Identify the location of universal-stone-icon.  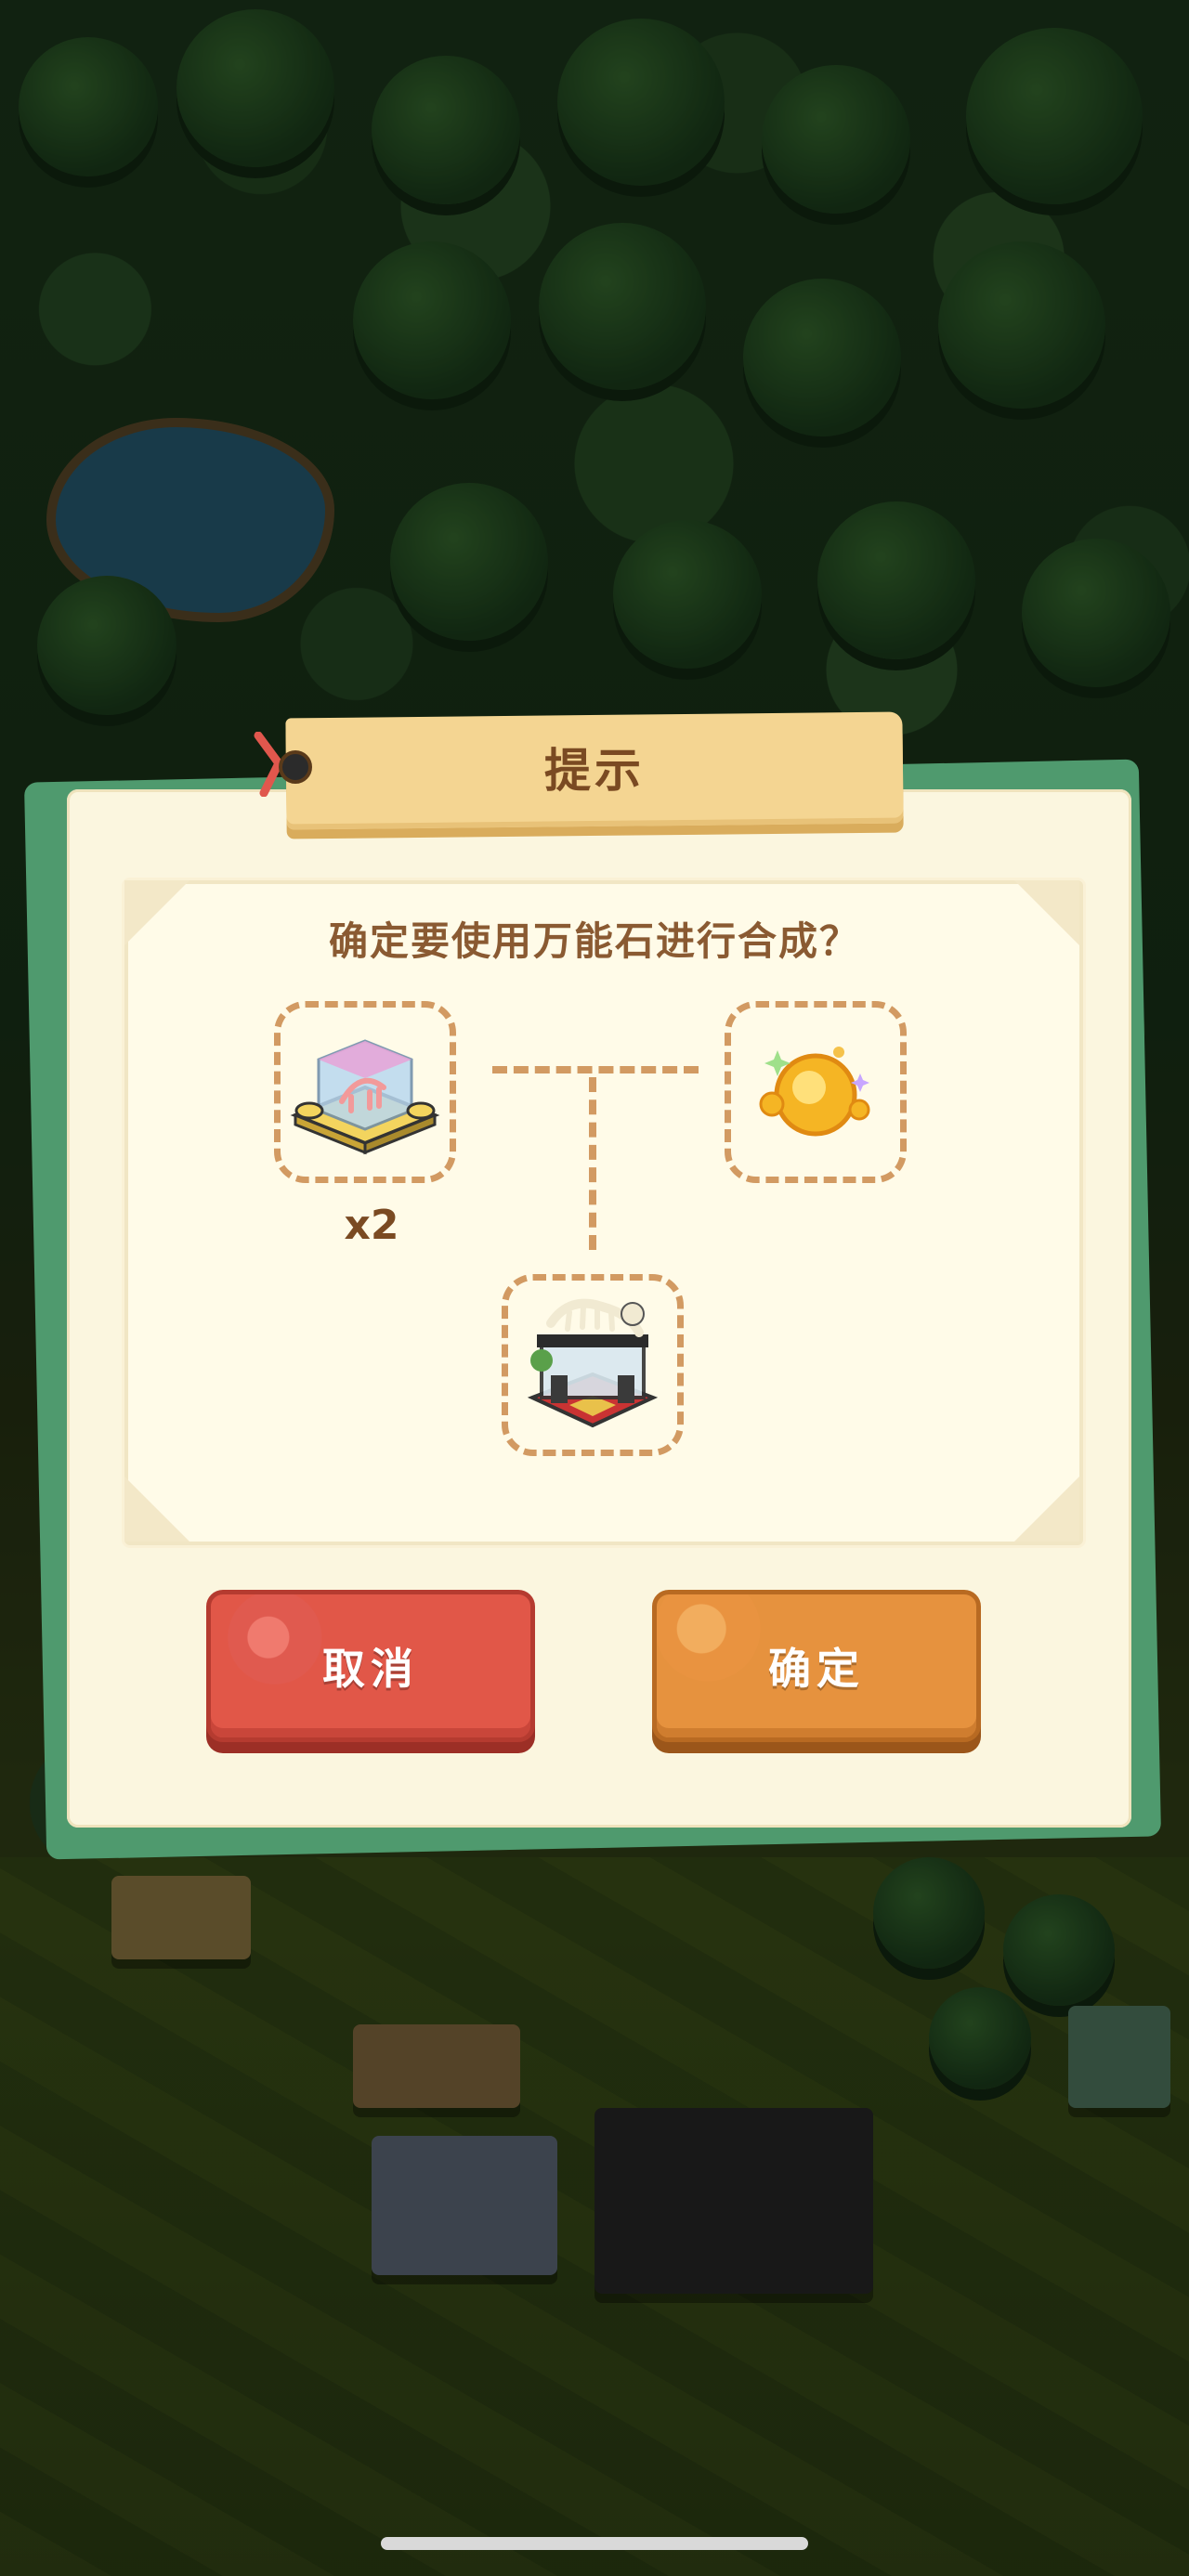
(814, 1092).